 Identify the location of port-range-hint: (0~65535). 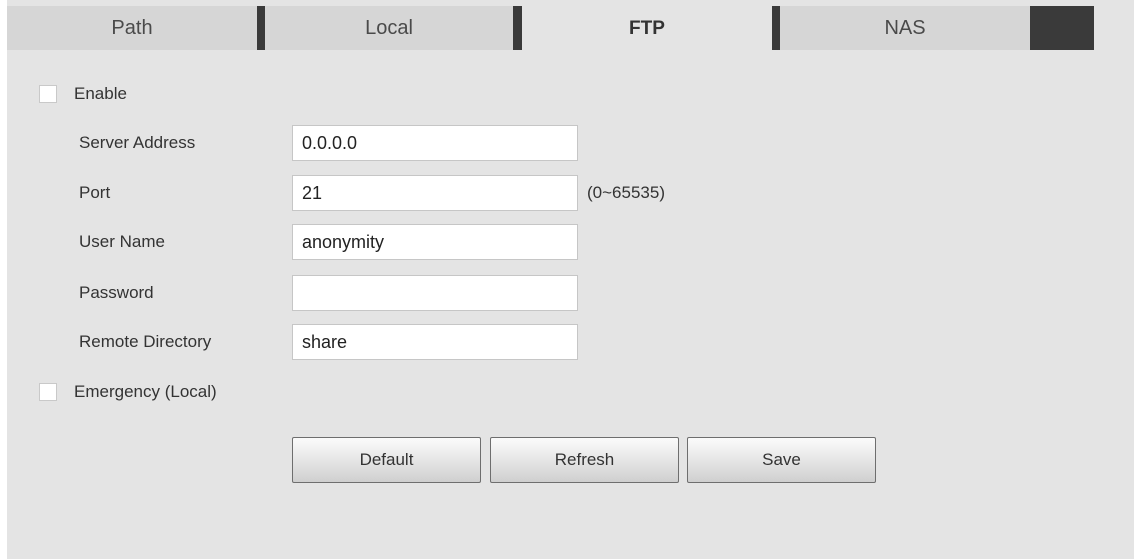
(626, 192).